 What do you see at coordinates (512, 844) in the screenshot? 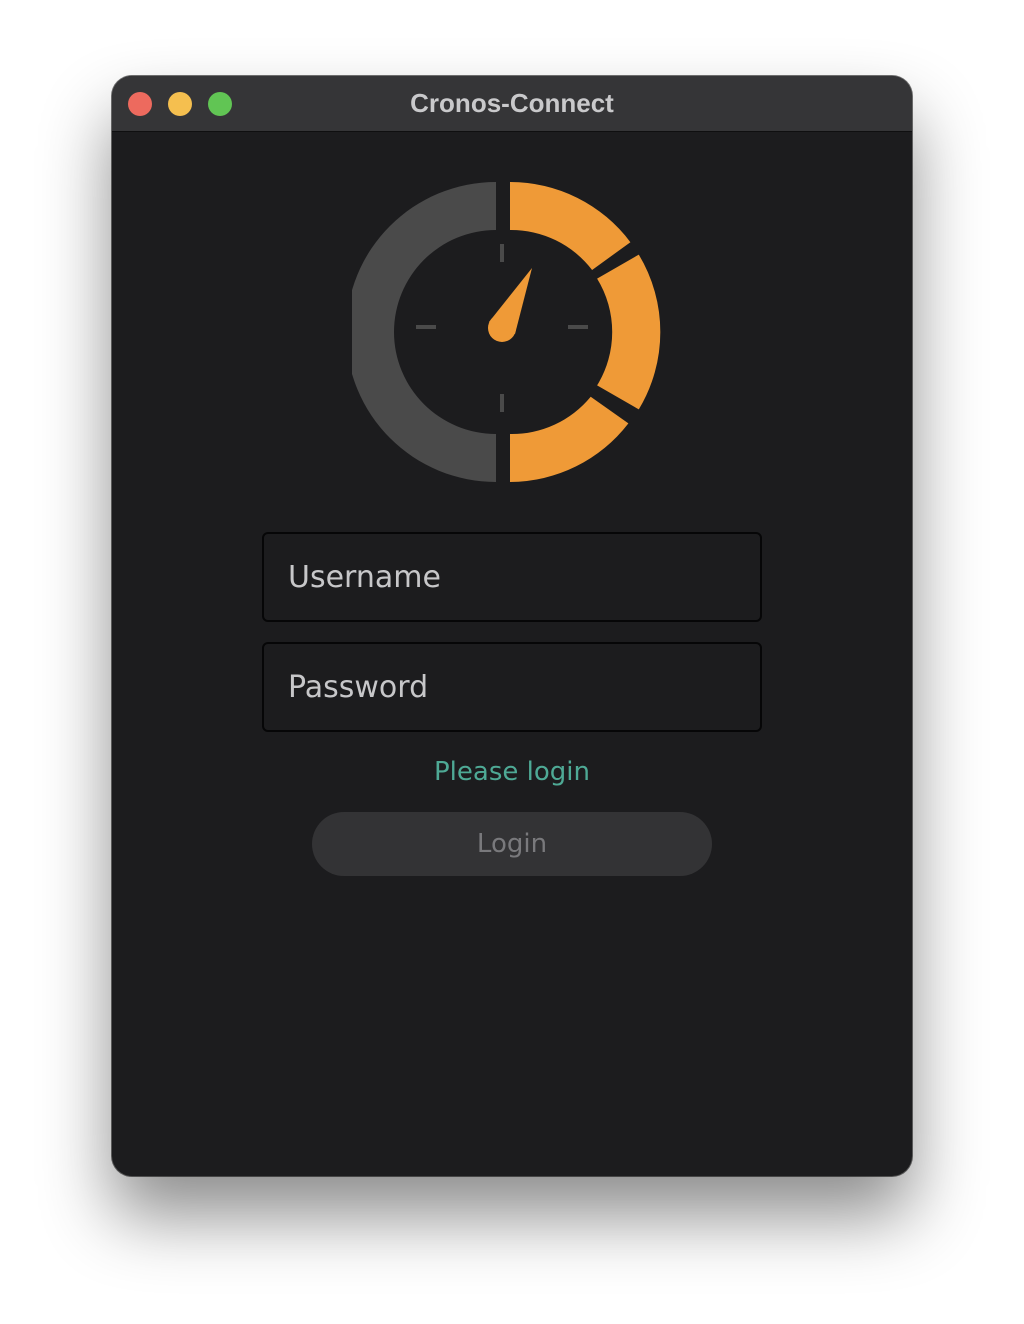
I see `login-button: Login` at bounding box center [512, 844].